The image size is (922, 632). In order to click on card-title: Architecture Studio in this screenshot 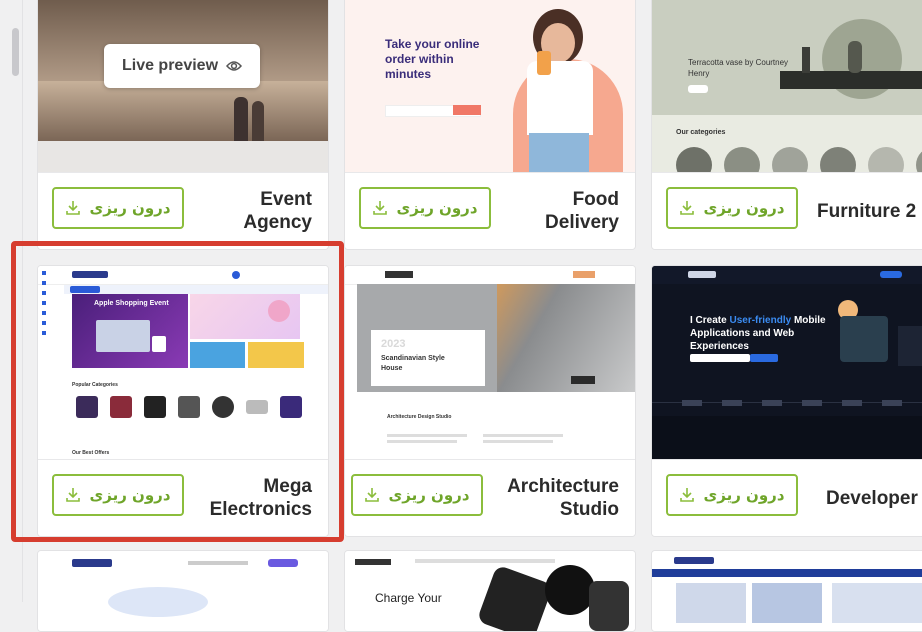, I will do `click(563, 498)`.